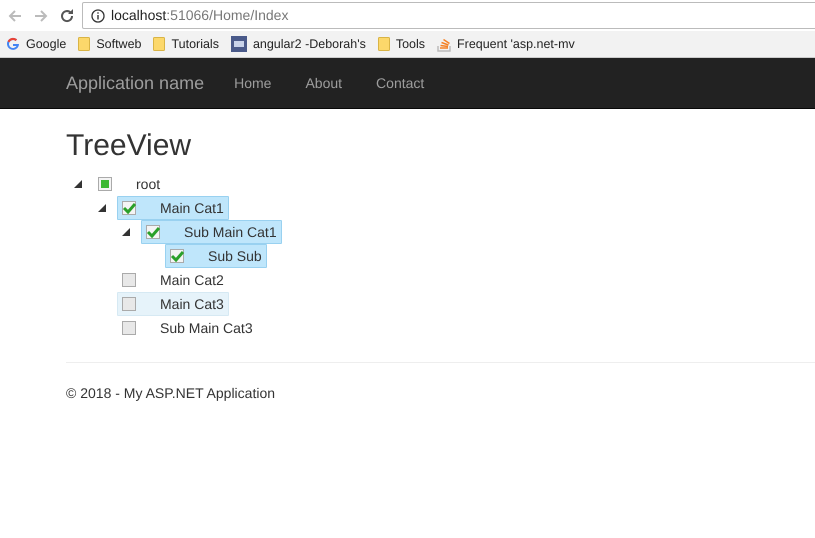  Describe the element at coordinates (170, 393) in the screenshot. I see `footer-text: © 2018 - My ASP.NET Application` at that location.